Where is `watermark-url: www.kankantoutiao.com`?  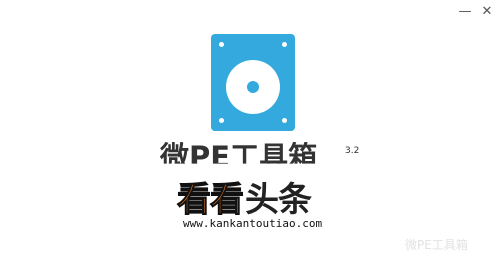 watermark-url: www.kankantoutiao.com is located at coordinates (253, 223).